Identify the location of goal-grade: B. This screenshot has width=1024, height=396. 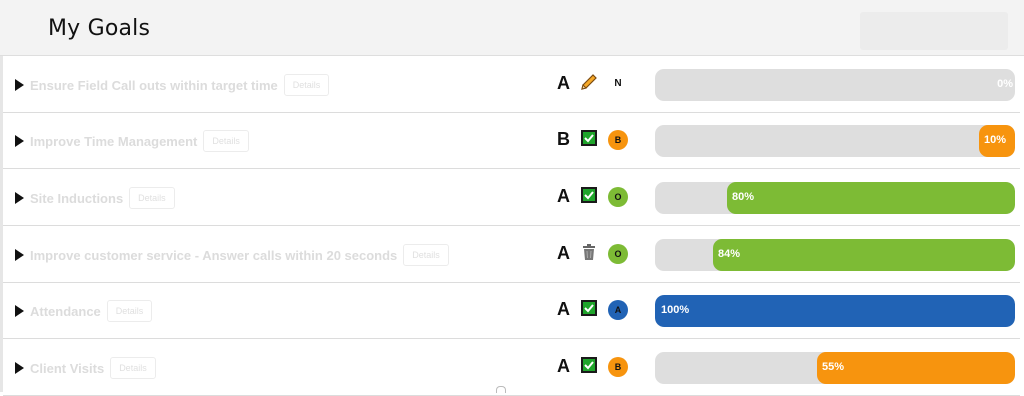
(563, 139).